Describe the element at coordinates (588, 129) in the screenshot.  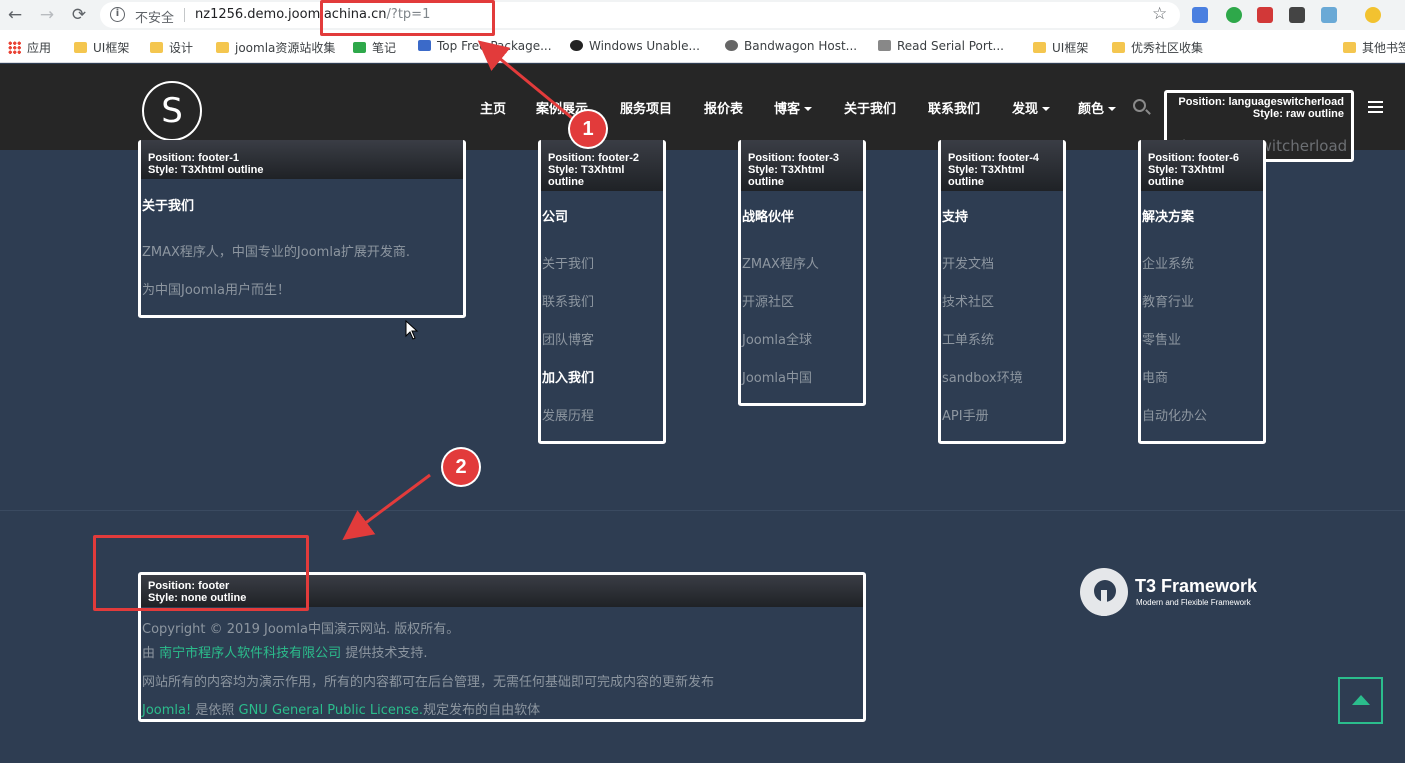
I see `annotation-badge-1: 1` at that location.